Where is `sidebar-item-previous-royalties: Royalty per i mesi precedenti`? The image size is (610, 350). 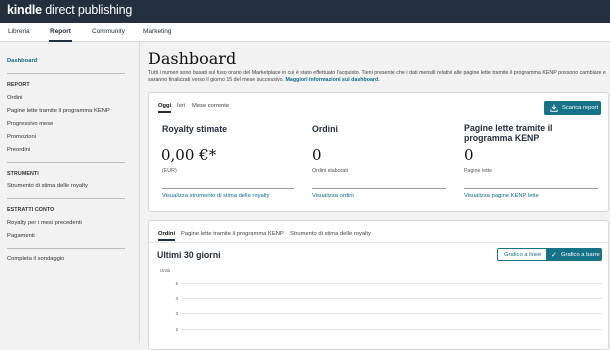 sidebar-item-previous-royalties: Royalty per i mesi precedenti is located at coordinates (44, 223).